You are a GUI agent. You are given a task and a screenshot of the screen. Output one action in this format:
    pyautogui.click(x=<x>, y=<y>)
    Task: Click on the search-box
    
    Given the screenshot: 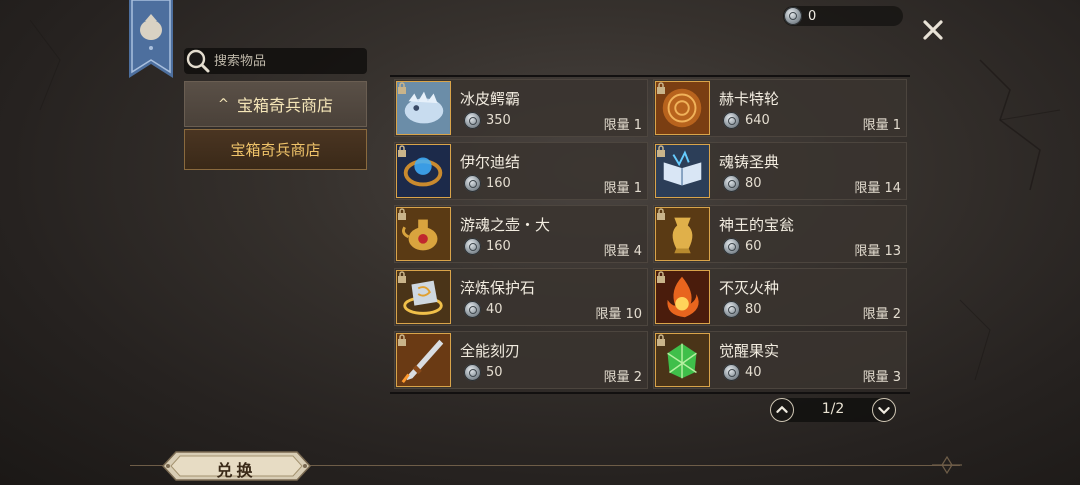 What is the action you would take?
    pyautogui.click(x=275, y=61)
    